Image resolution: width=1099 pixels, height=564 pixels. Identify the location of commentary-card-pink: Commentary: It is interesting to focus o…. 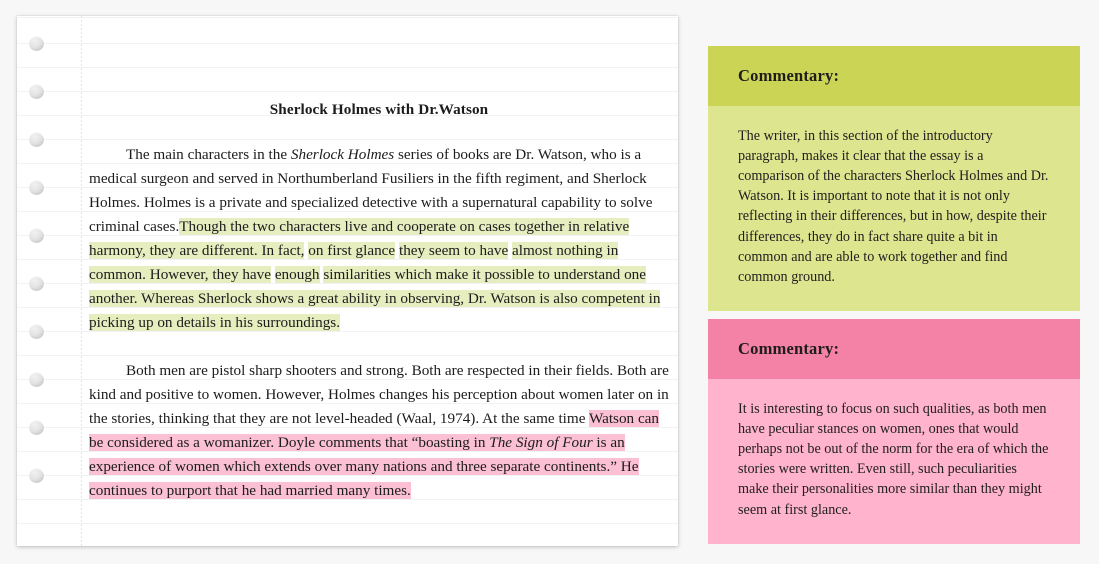
(894, 431).